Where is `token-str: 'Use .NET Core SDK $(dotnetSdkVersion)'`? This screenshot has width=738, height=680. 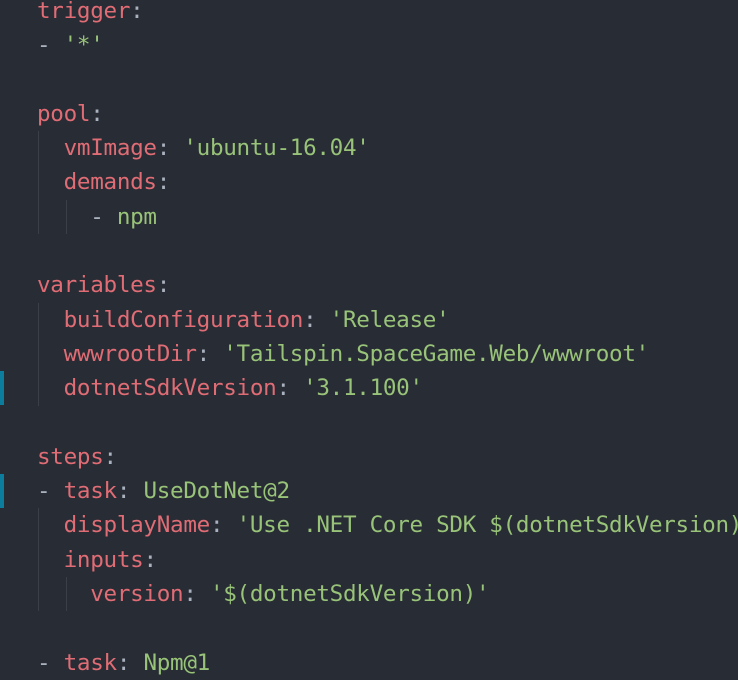
token-str: 'Use .NET Core SDK $(dotnetSdkVersion)' is located at coordinates (487, 525).